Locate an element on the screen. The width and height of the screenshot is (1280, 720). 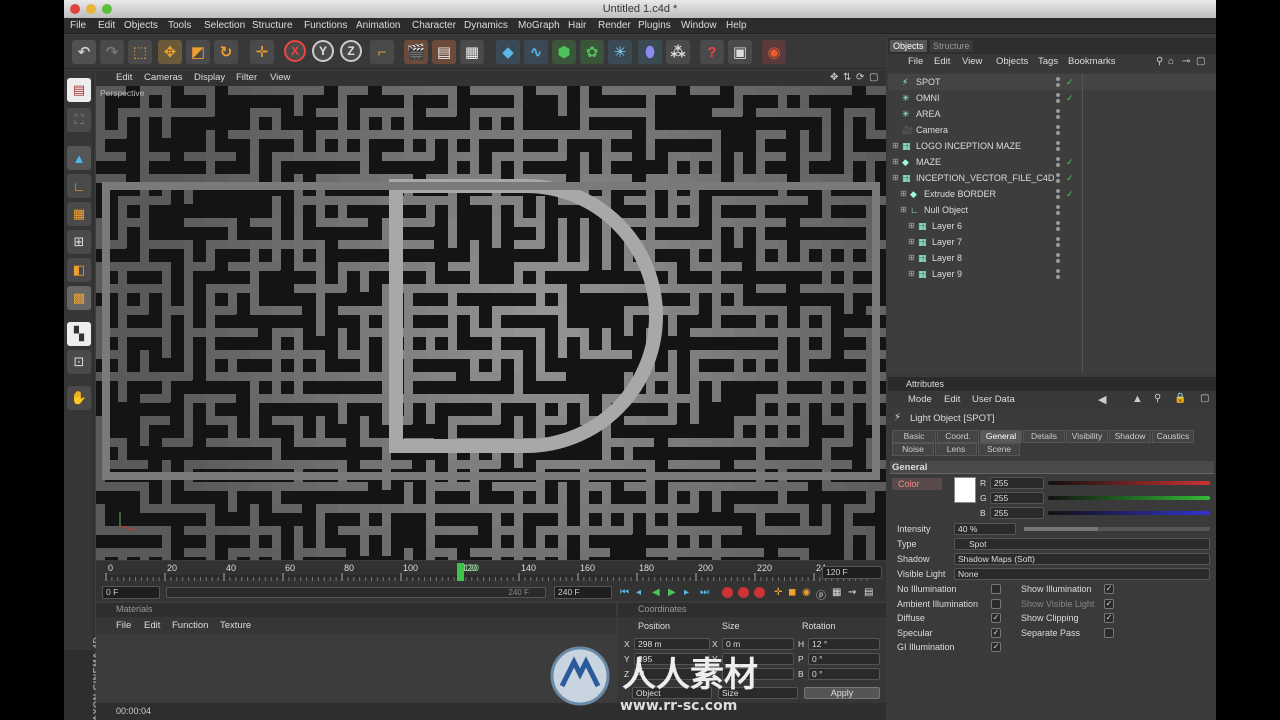
checkbox-specular: ✓ is located at coordinates (996, 632).